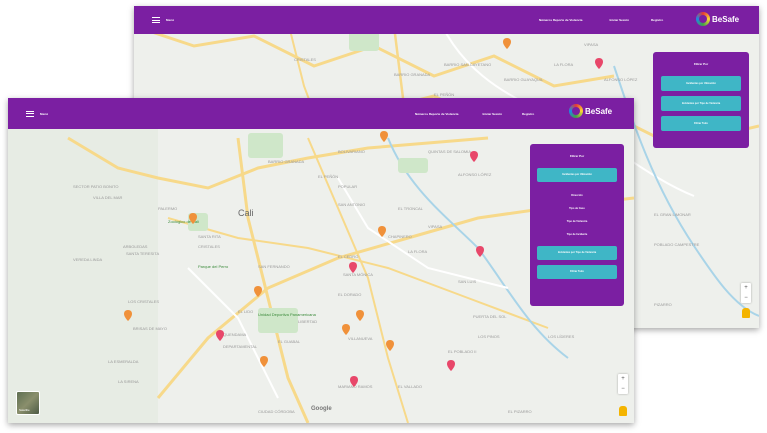 The height and width of the screenshot is (433, 767). I want to click on map-label: LA ESMERALDA, so click(123, 361).